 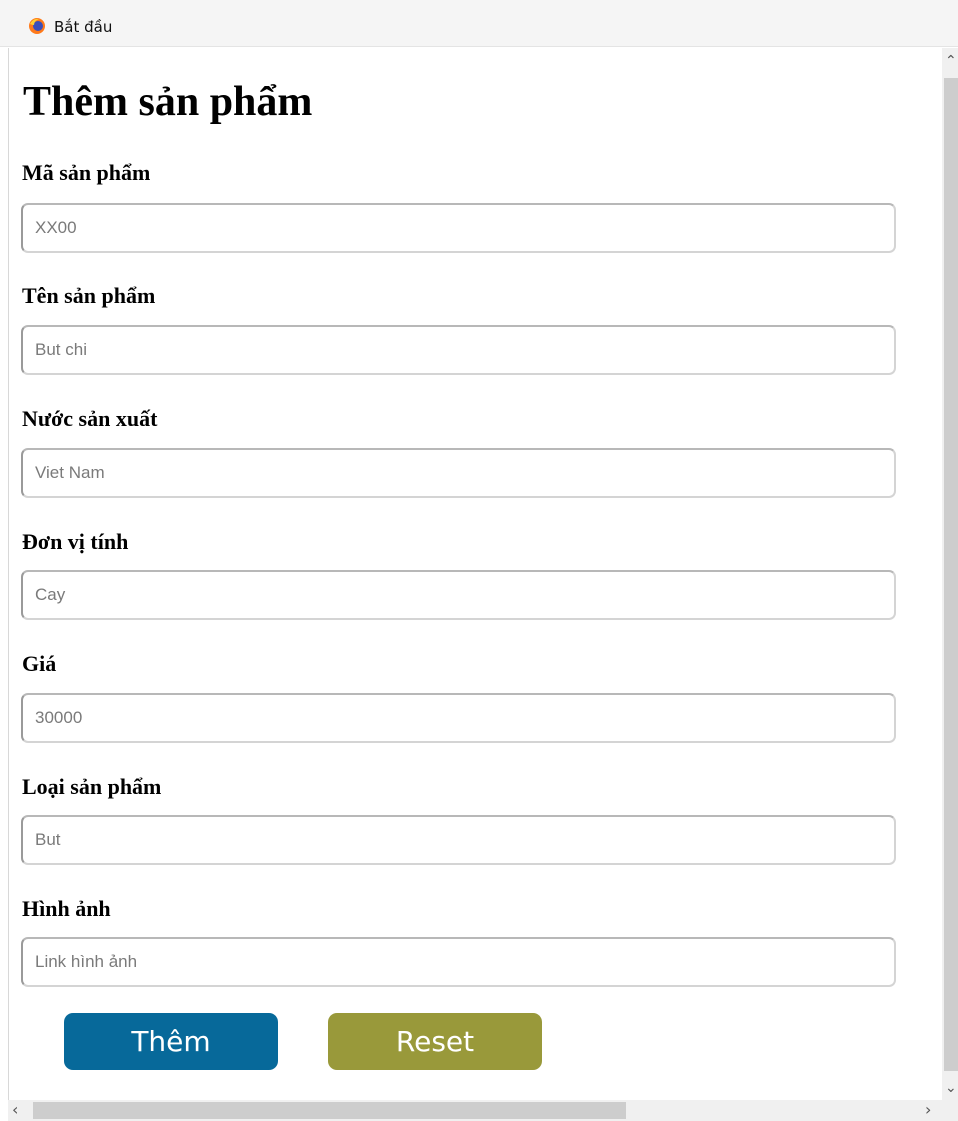 What do you see at coordinates (928, 1110) in the screenshot?
I see `scroll-right-icon: ›` at bounding box center [928, 1110].